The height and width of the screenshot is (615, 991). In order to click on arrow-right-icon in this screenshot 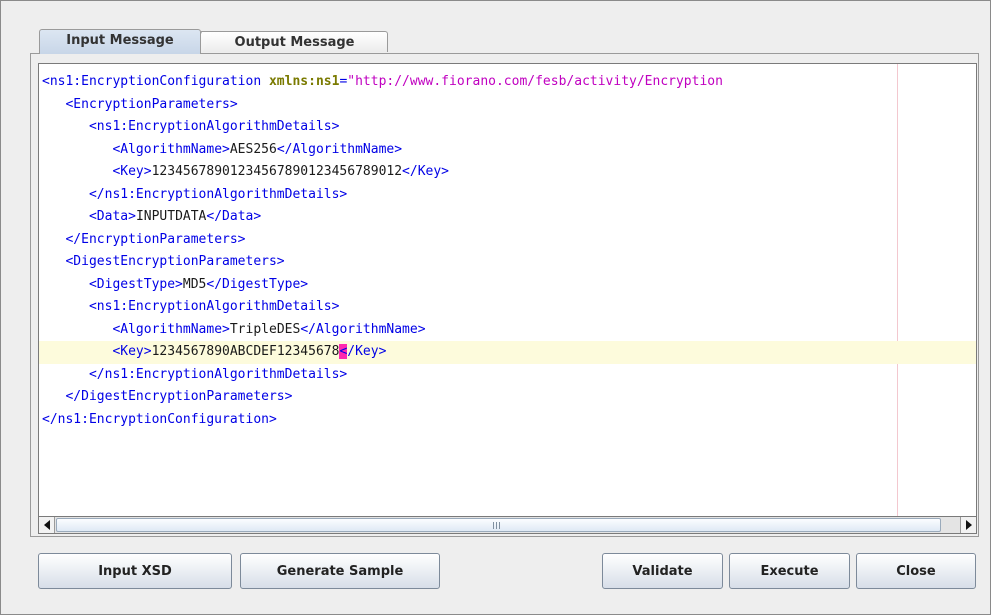, I will do `click(969, 525)`.